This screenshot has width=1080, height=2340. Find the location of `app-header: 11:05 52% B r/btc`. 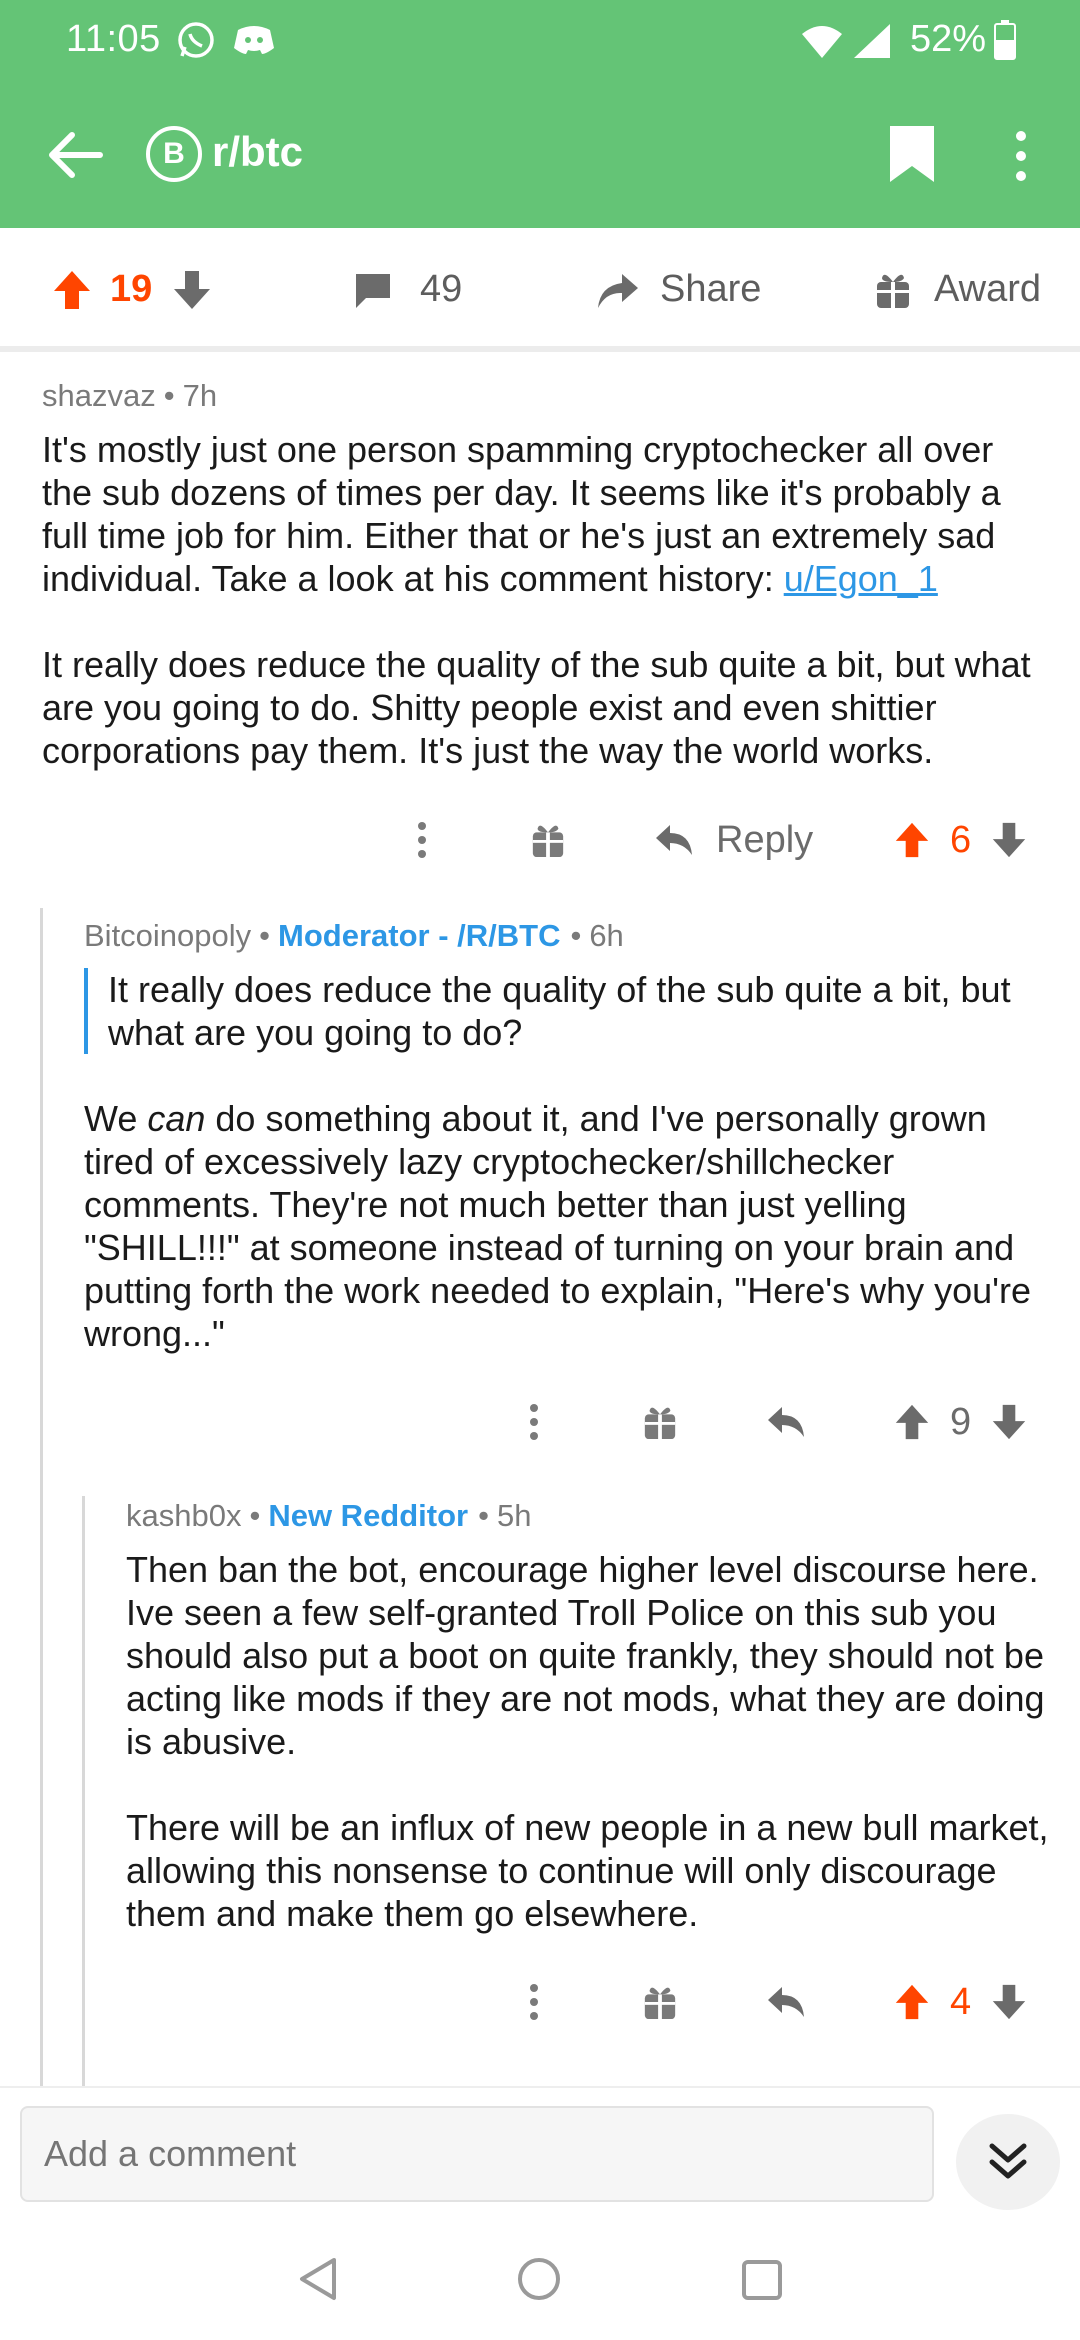

app-header: 11:05 52% B r/btc is located at coordinates (540, 114).